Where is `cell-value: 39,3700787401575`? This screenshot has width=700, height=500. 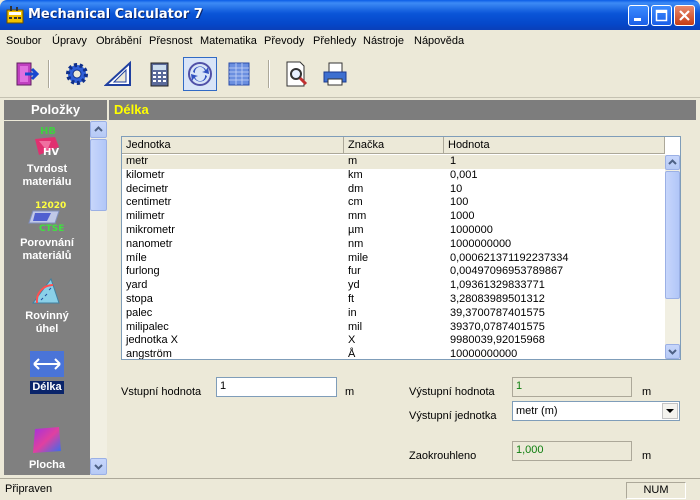 cell-value: 39,3700787401575 is located at coordinates (497, 312).